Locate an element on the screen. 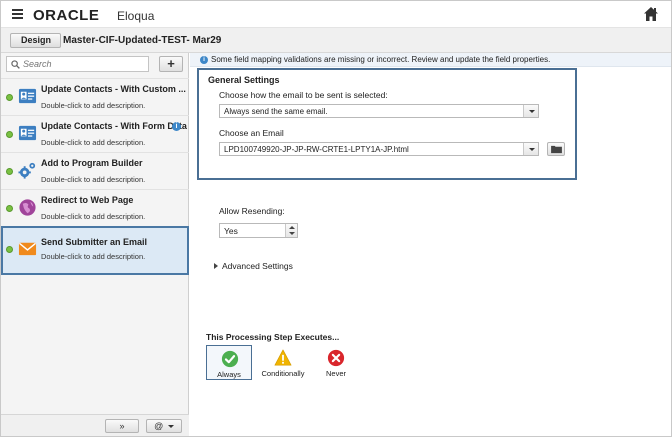 This screenshot has height=437, width=672. advanced-settings-label: Advanced Settings is located at coordinates (257, 266).